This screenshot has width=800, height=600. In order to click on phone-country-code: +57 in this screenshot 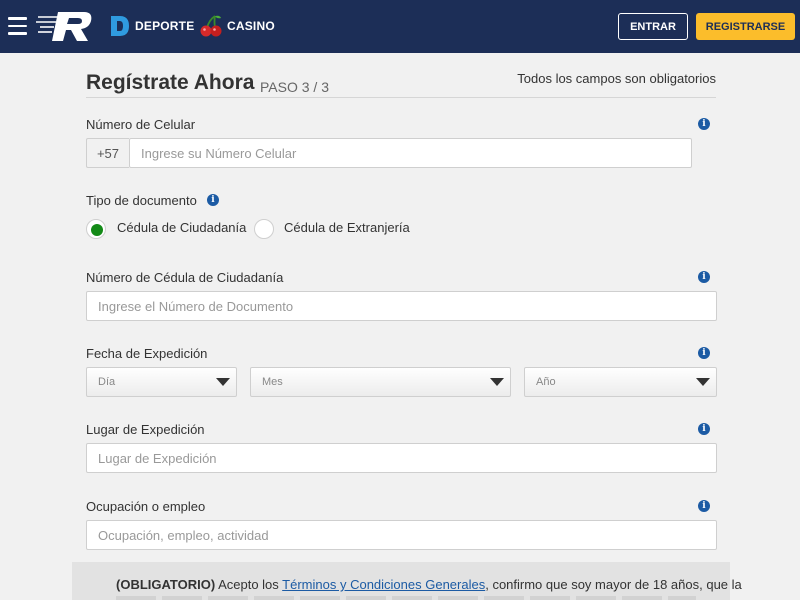, I will do `click(107, 153)`.